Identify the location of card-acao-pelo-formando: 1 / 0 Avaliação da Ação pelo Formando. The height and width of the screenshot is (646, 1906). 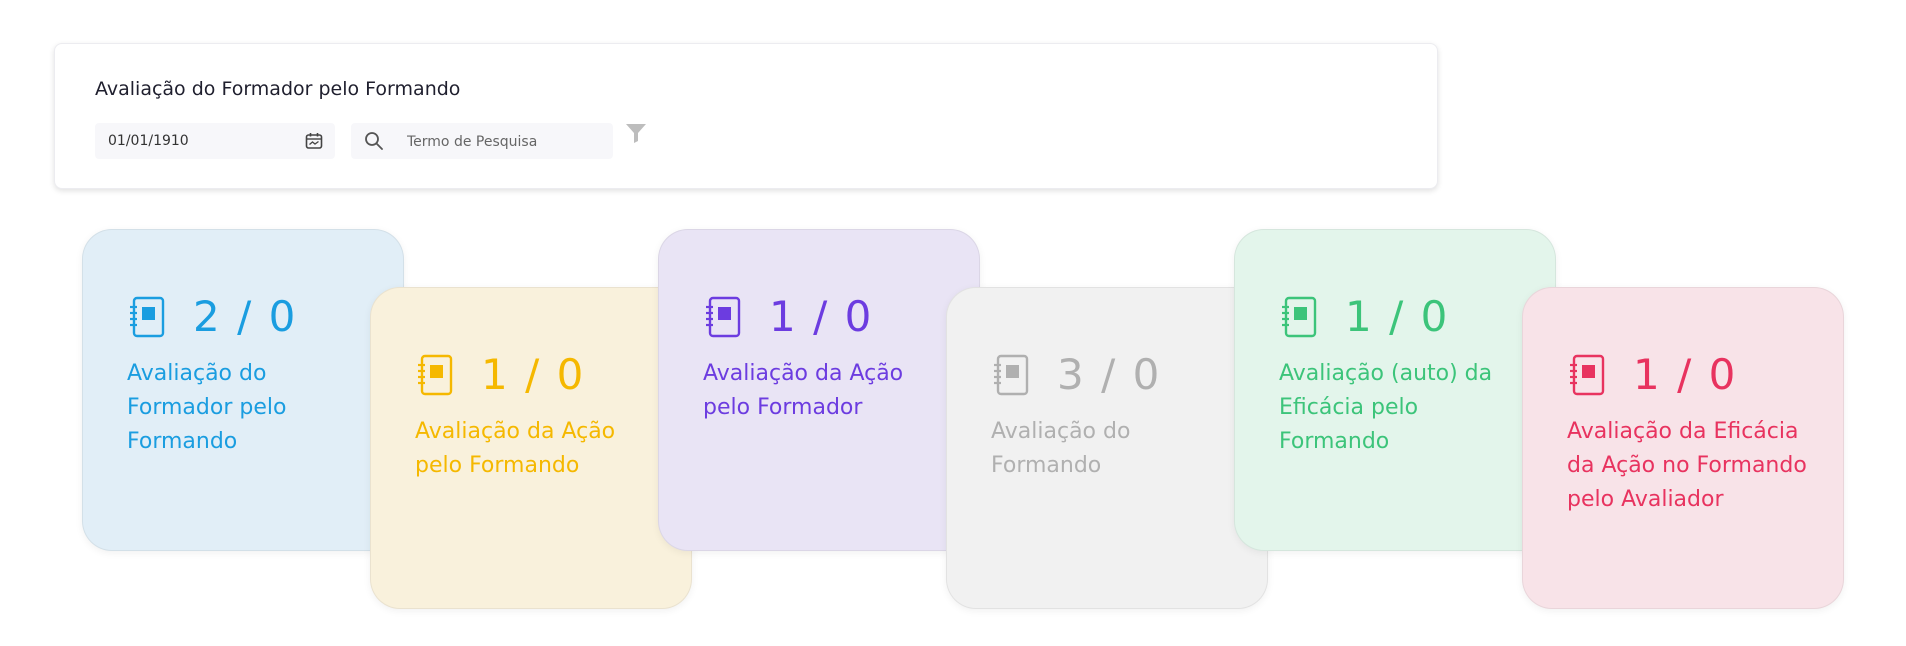
(531, 448).